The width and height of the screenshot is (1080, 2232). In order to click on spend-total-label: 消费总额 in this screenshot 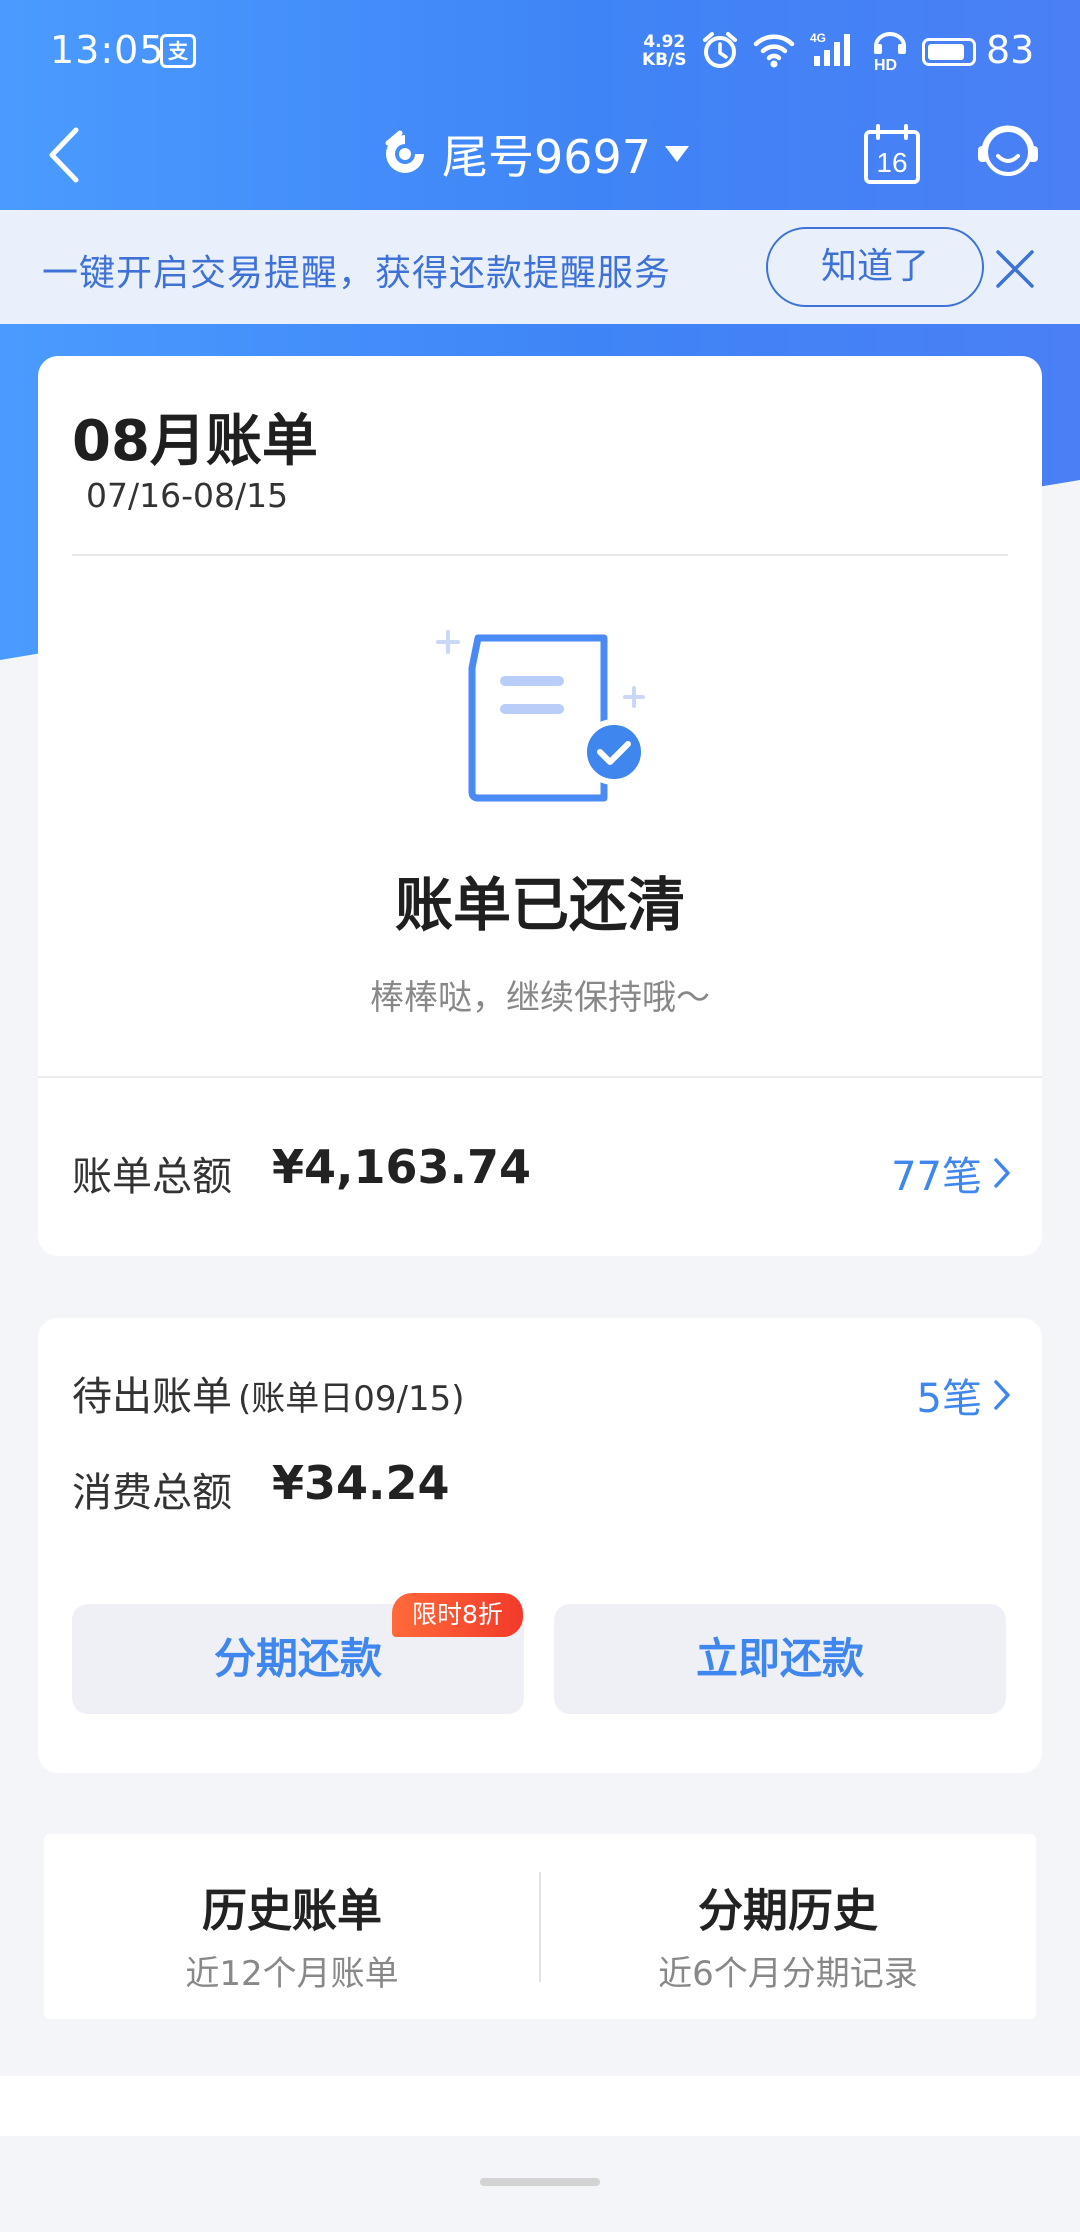, I will do `click(152, 1493)`.